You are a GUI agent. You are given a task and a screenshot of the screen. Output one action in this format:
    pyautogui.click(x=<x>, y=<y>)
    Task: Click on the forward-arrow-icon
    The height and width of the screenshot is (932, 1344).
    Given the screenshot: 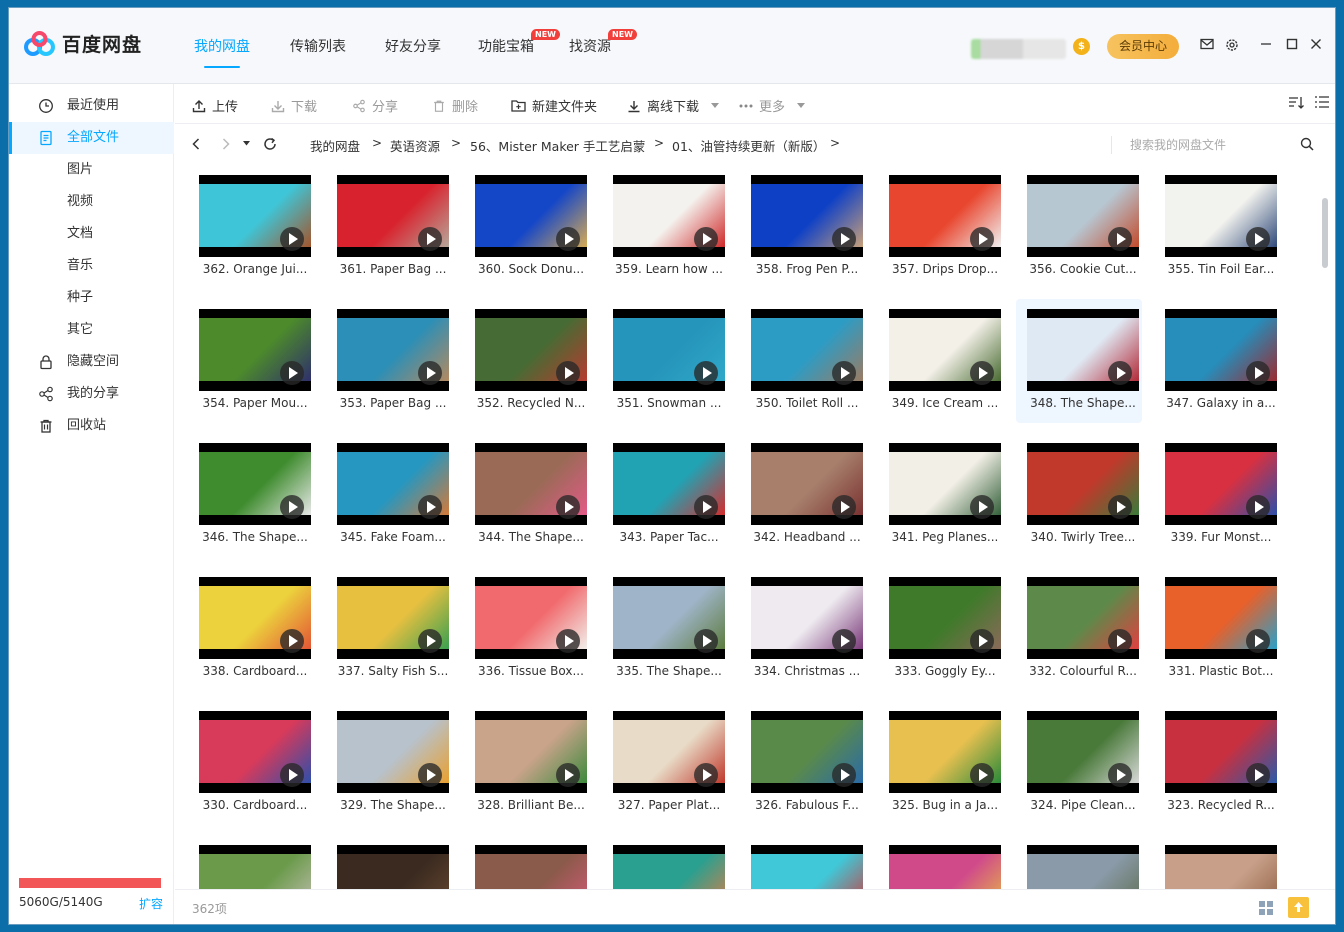 What is the action you would take?
    pyautogui.click(x=226, y=144)
    